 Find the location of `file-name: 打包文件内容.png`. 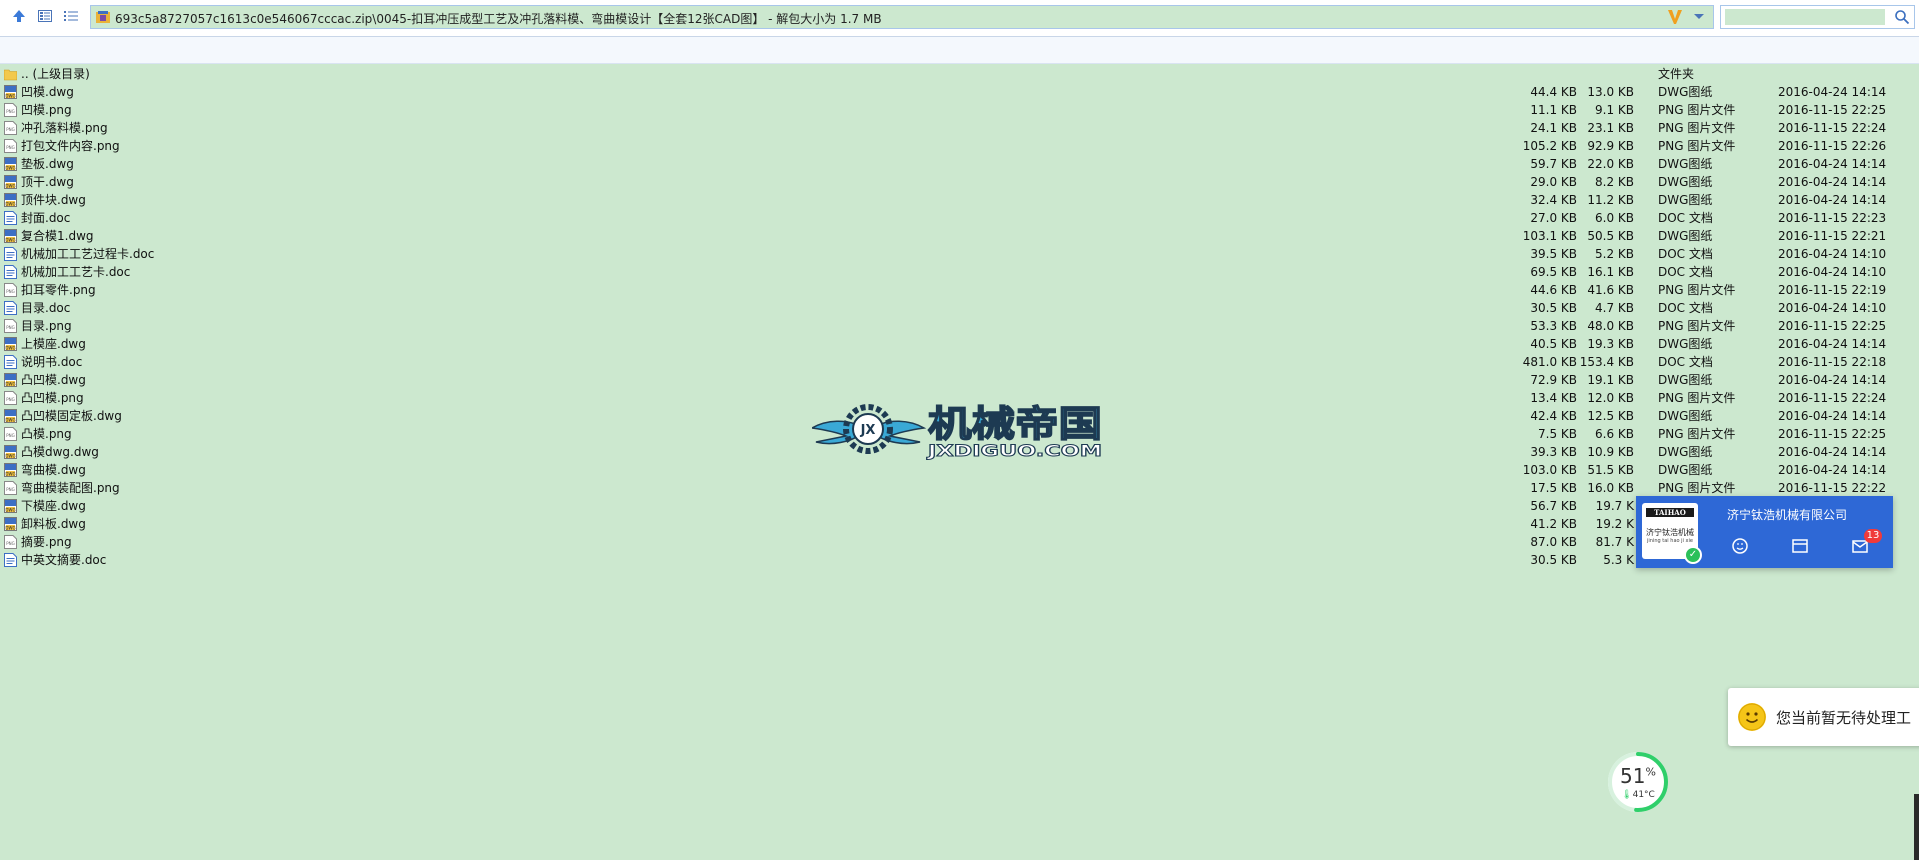

file-name: 打包文件内容.png is located at coordinates (70, 146).